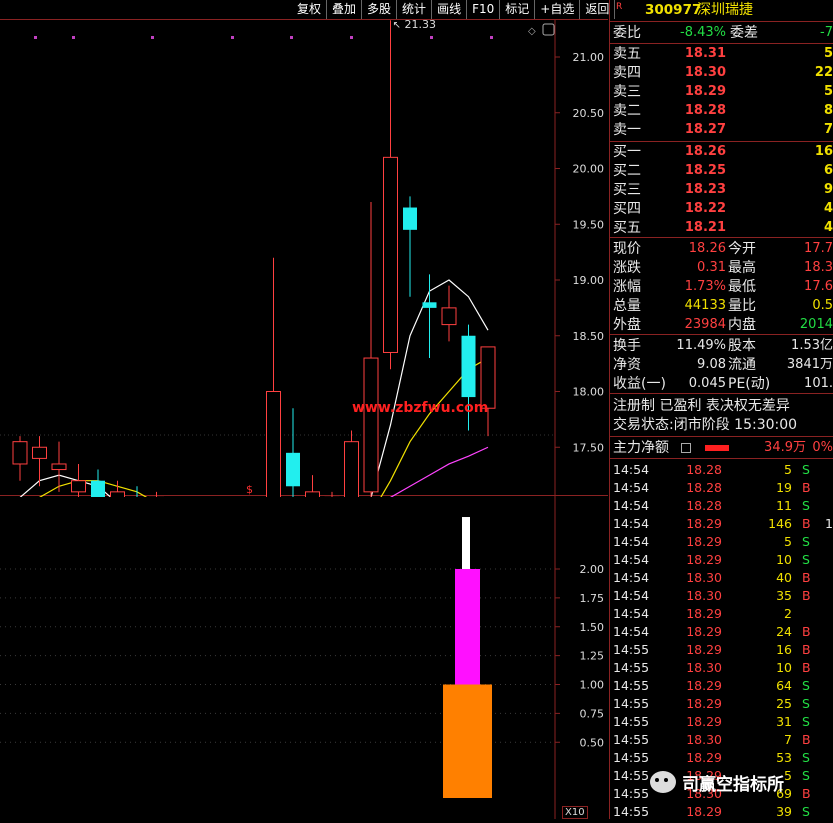  Describe the element at coordinates (484, 9) in the screenshot. I see `toolbar-button-5: F10` at that location.